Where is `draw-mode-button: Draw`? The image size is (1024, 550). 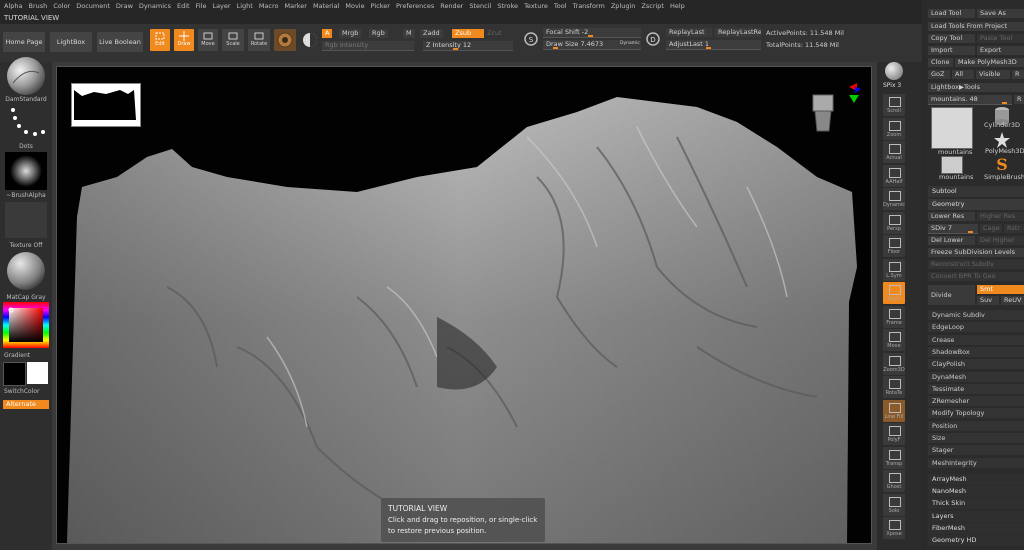 draw-mode-button: Draw is located at coordinates (184, 40).